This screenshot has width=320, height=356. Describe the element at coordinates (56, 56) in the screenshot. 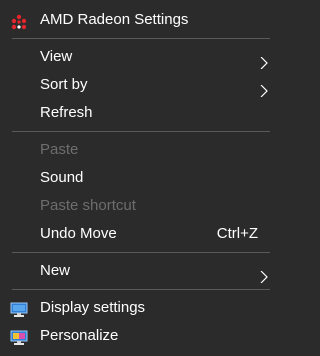

I see `menu-item-label: View` at that location.